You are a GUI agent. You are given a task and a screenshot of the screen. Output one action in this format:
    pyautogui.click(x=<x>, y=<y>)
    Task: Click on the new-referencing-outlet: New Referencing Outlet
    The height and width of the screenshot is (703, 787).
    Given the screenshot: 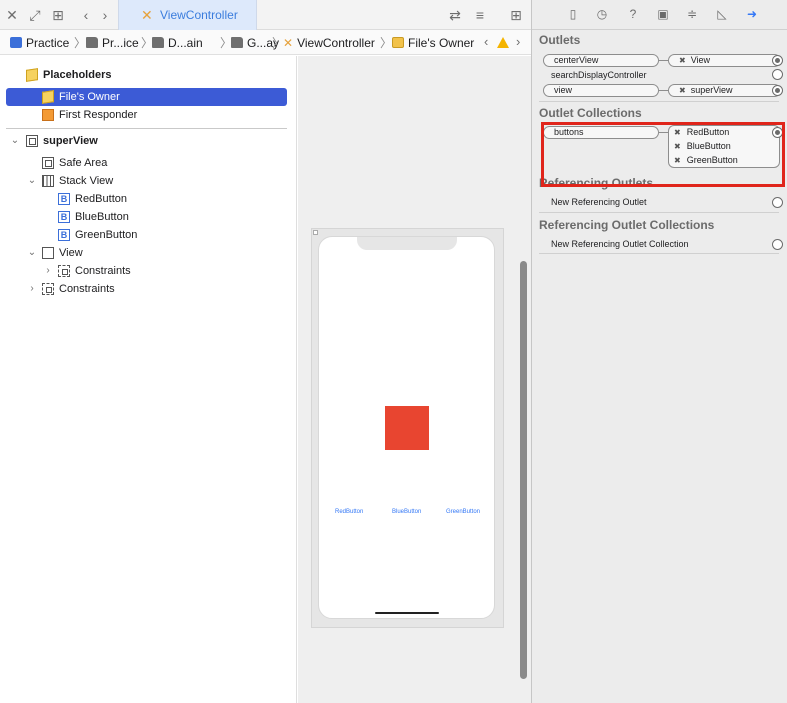 What is the action you would take?
    pyautogui.click(x=599, y=202)
    